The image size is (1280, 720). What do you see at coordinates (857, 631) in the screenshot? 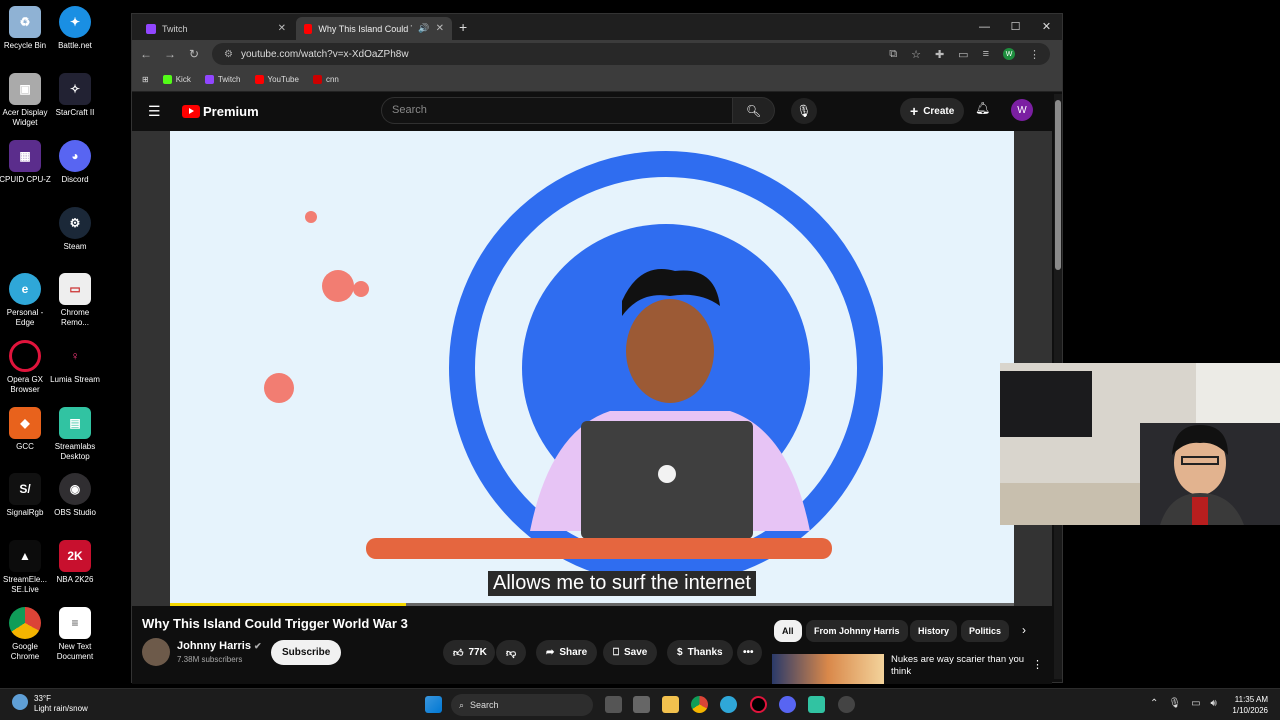
I see `chip-from-channel: From Johnny Harris` at bounding box center [857, 631].